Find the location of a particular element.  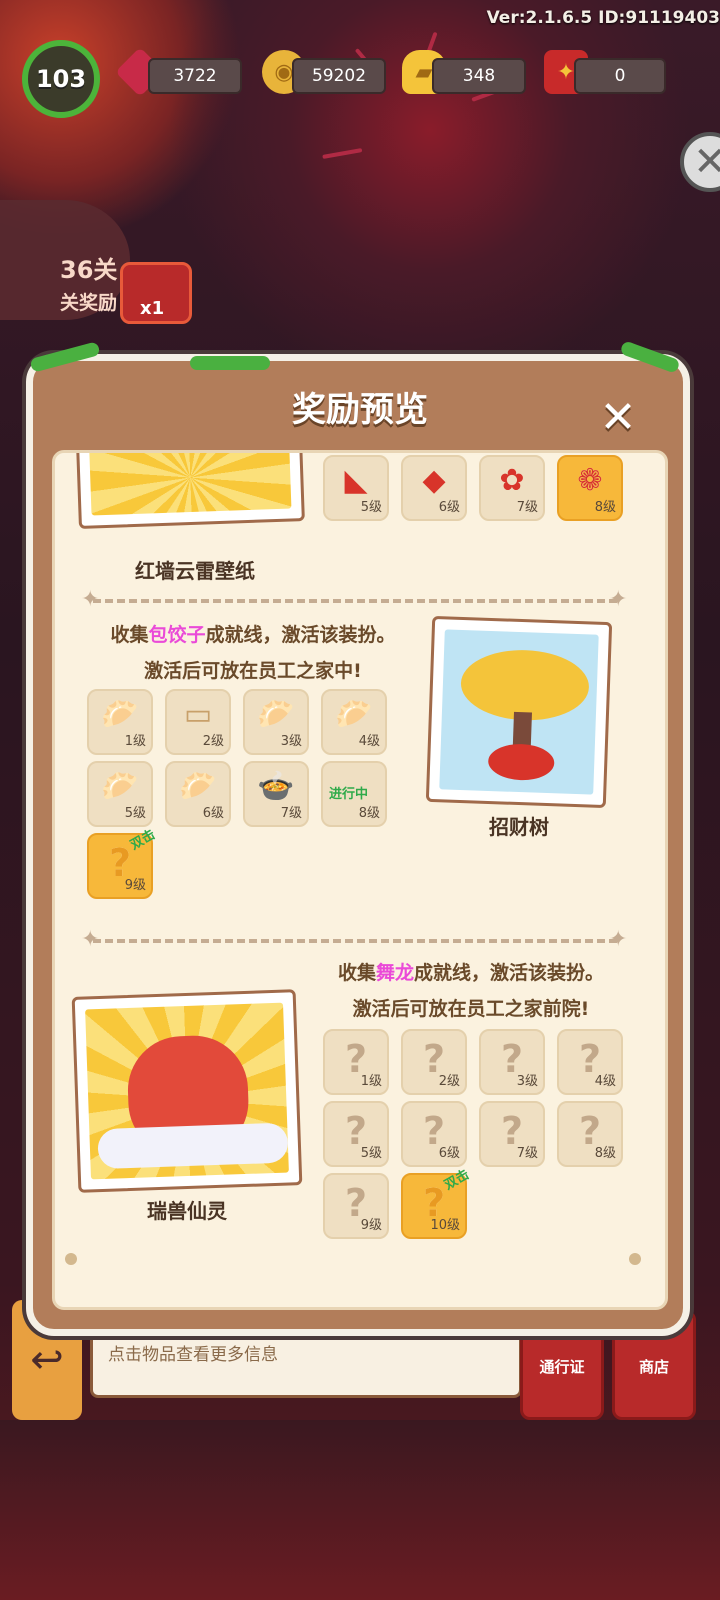

reward-cell: ▭ 2级 is located at coordinates (198, 722).